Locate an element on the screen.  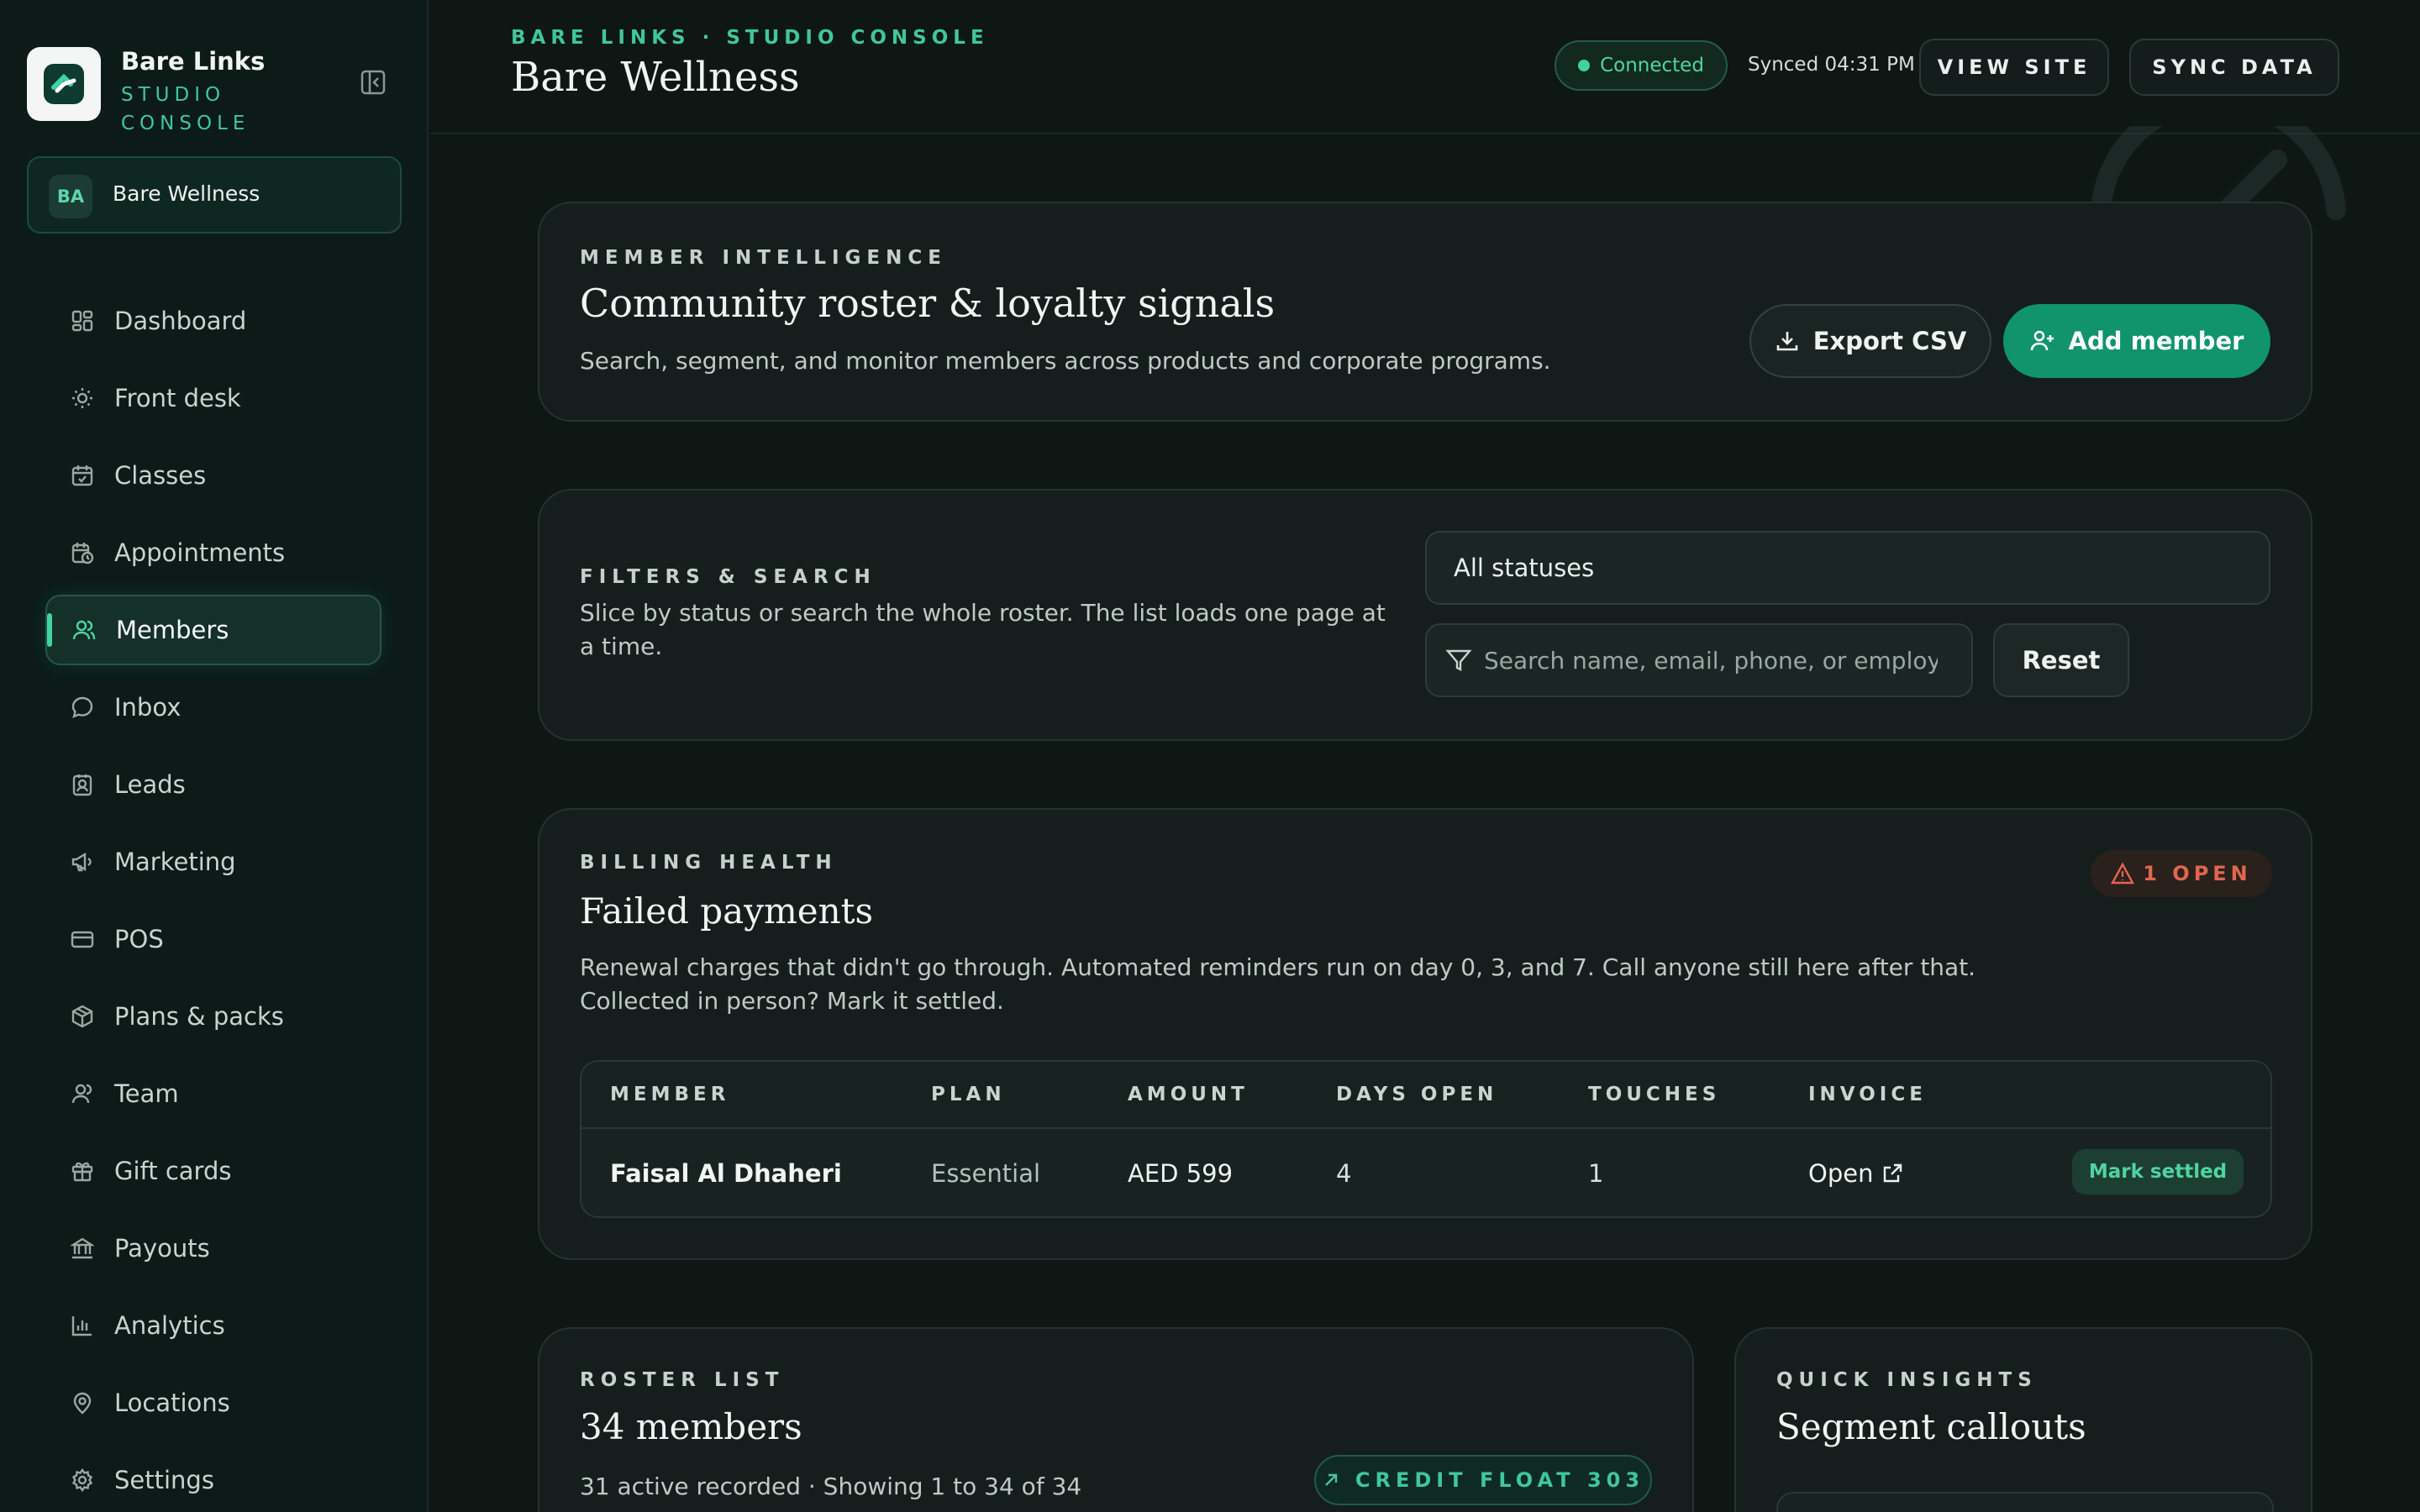
sidebar-item-label: Dashboard is located at coordinates (180, 321).